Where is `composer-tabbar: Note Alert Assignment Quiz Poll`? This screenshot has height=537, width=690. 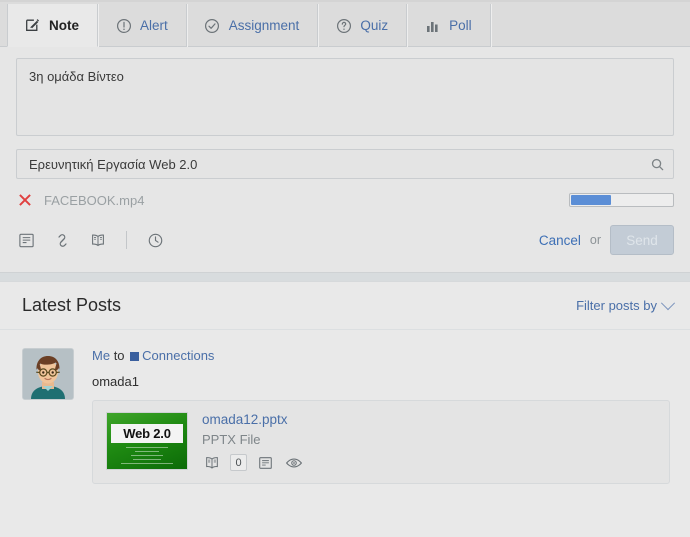
composer-tabbar: Note Alert Assignment Quiz Poll is located at coordinates (345, 23).